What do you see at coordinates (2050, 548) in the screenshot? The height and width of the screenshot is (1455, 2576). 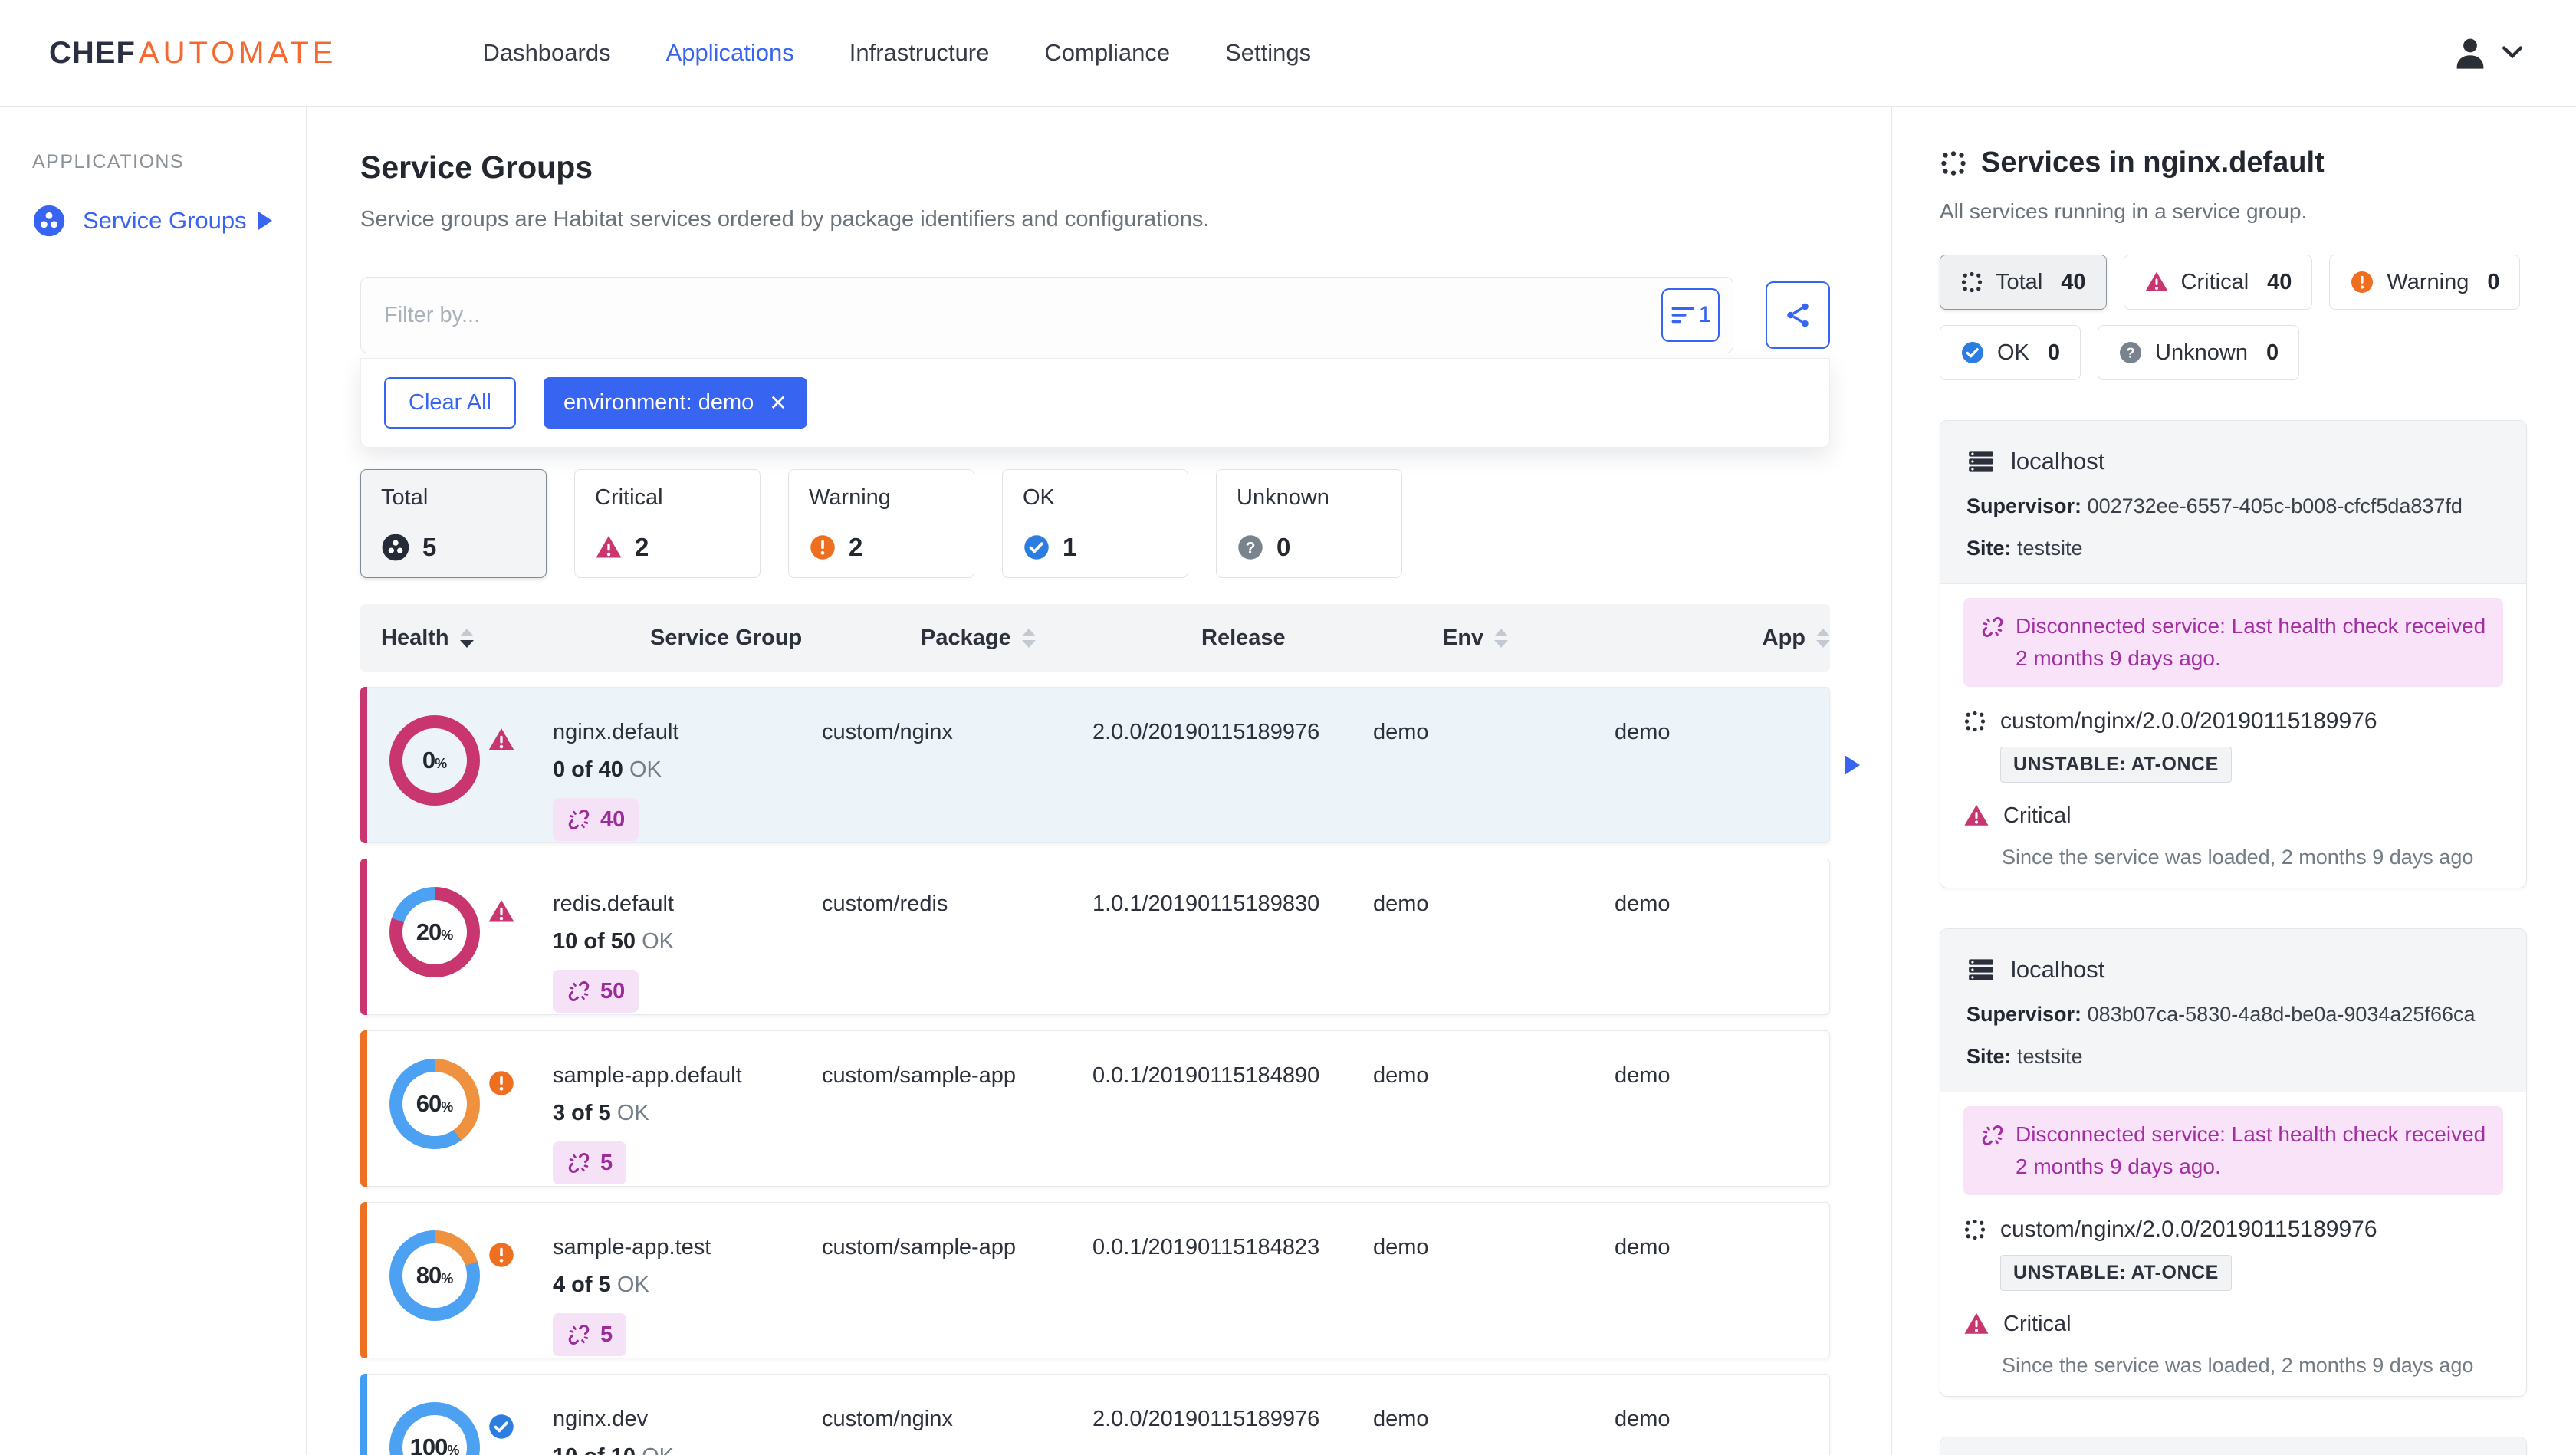 I see `site-value: testsite` at bounding box center [2050, 548].